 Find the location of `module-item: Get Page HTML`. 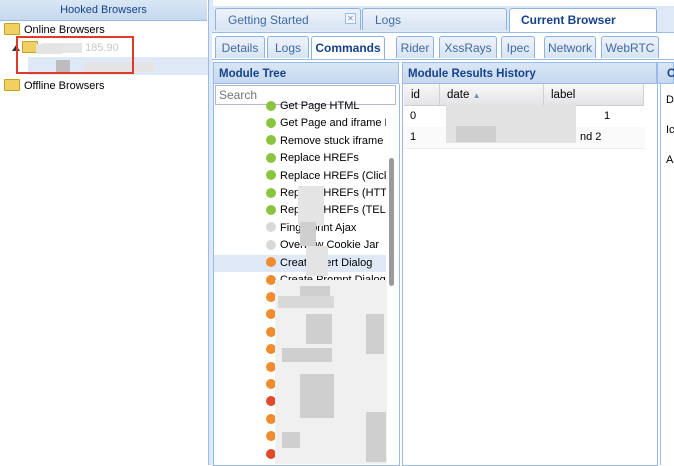

module-item: Get Page HTML is located at coordinates (300, 106).